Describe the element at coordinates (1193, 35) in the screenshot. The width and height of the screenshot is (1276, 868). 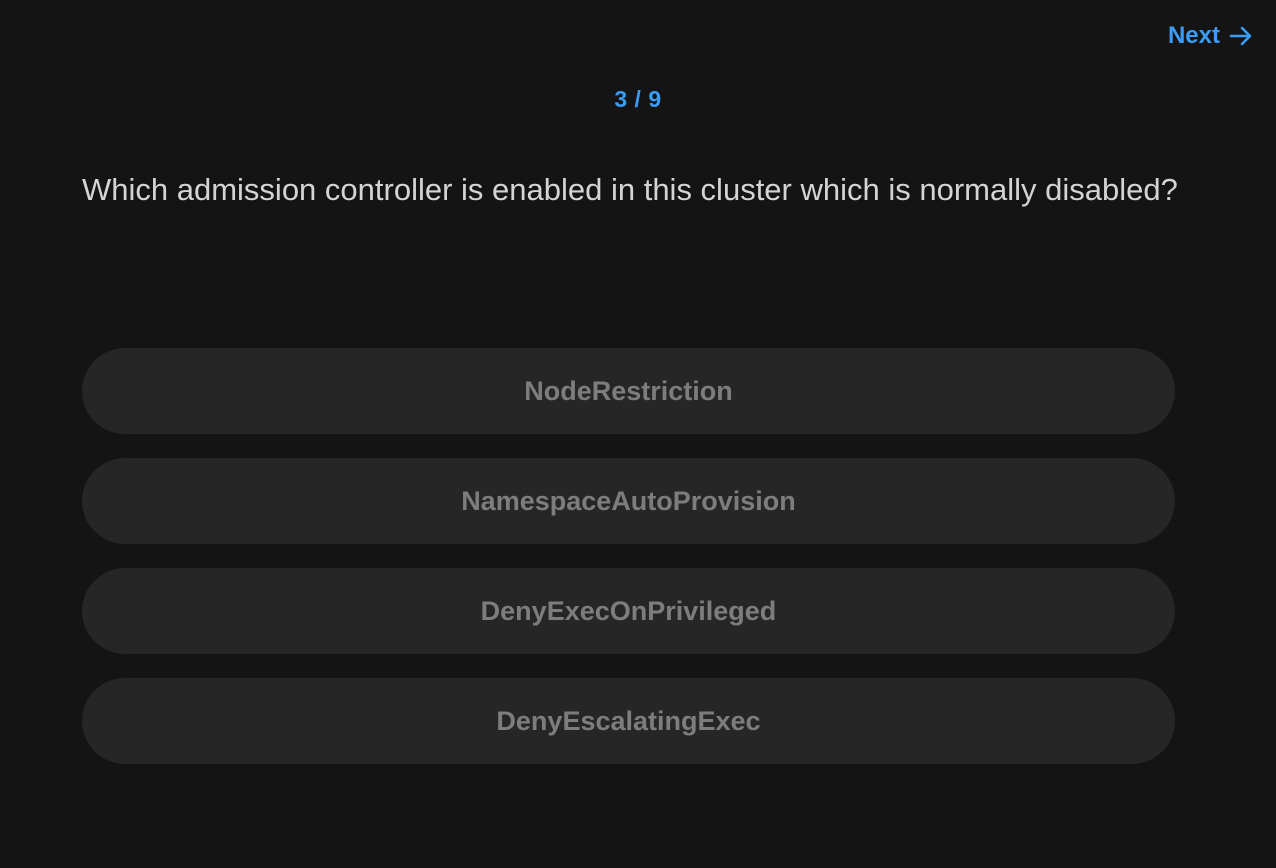
I see `next-label: Next` at that location.